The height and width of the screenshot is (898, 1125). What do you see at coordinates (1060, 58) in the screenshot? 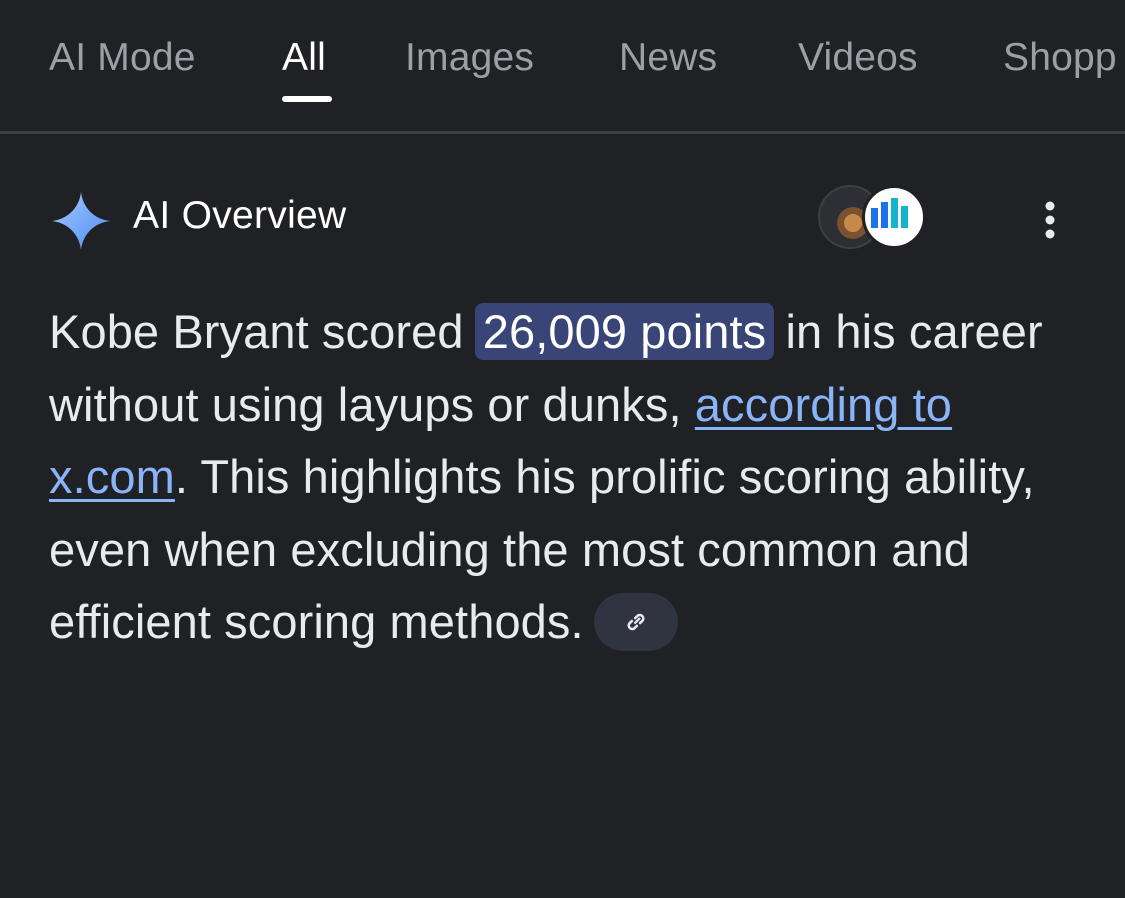
I see `tab-shopping: Shopp` at bounding box center [1060, 58].